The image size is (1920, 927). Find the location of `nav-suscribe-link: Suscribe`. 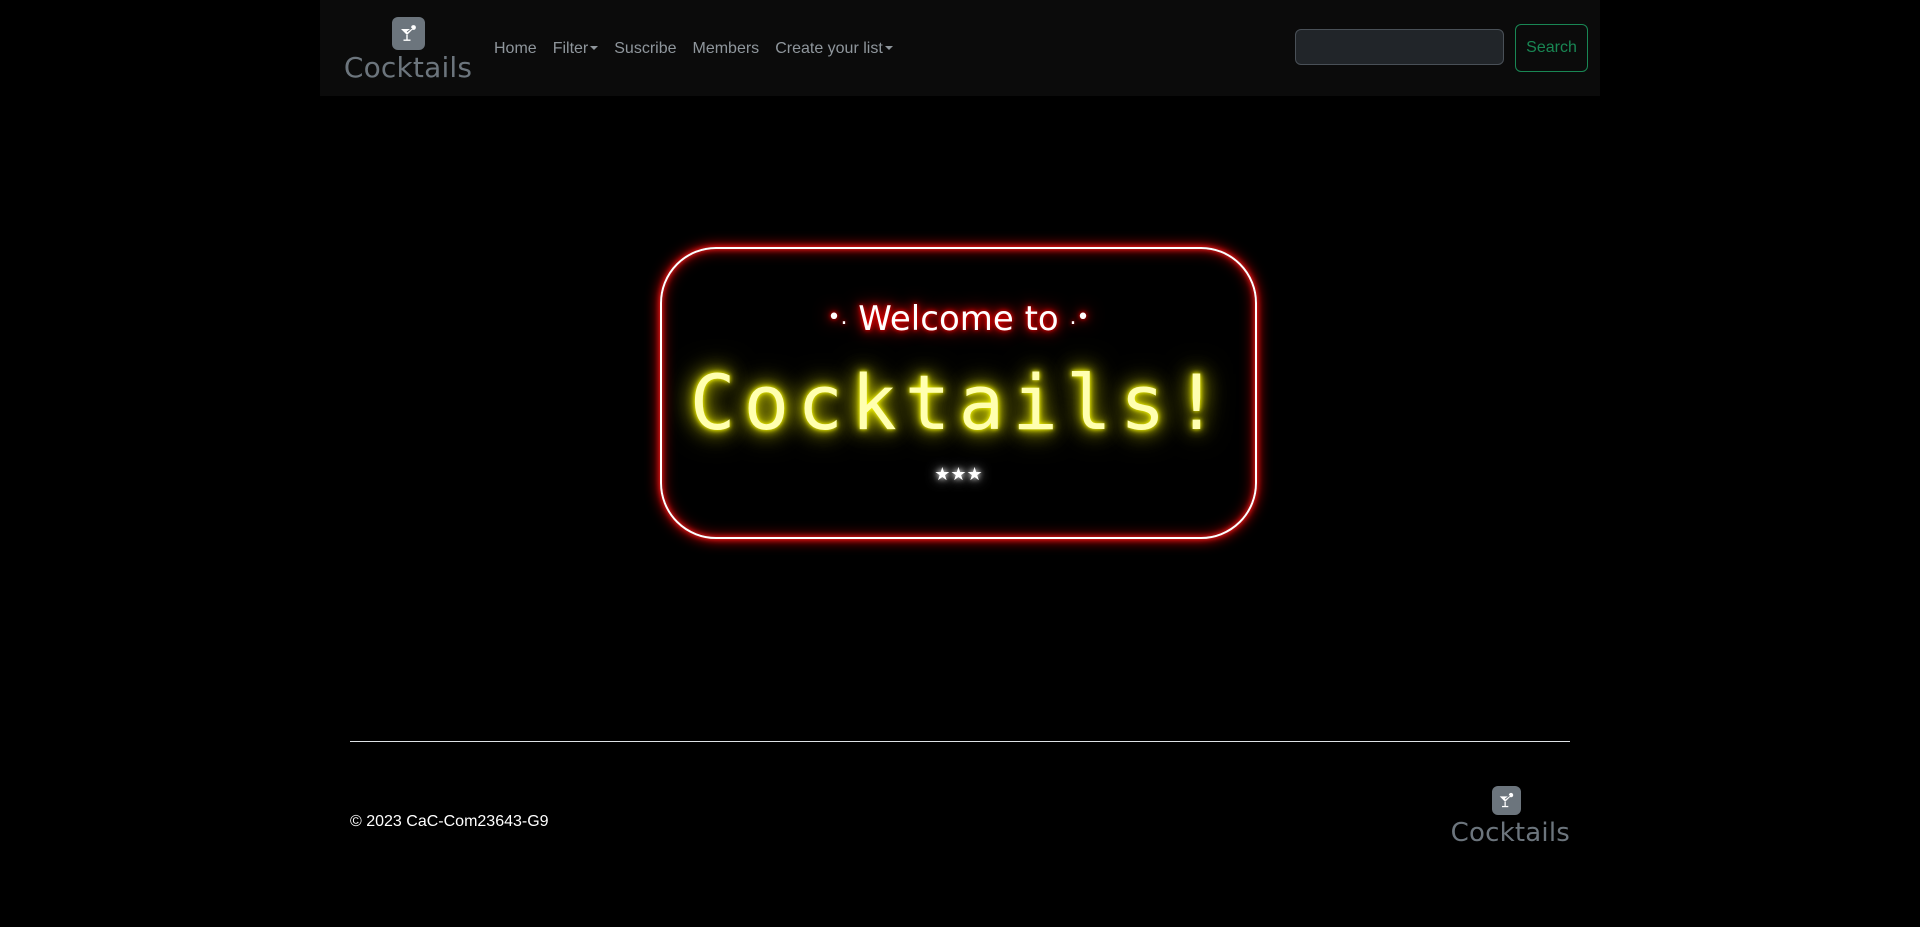

nav-suscribe-link: Suscribe is located at coordinates (645, 49).